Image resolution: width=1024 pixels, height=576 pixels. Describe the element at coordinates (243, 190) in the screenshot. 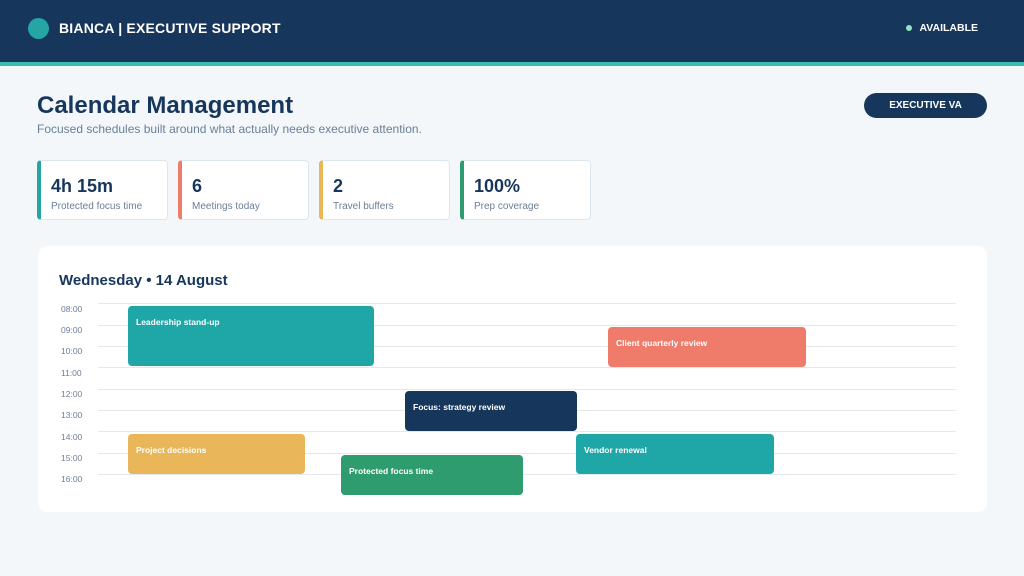

I see `stat-card-meetings: 6 Meetings today` at that location.